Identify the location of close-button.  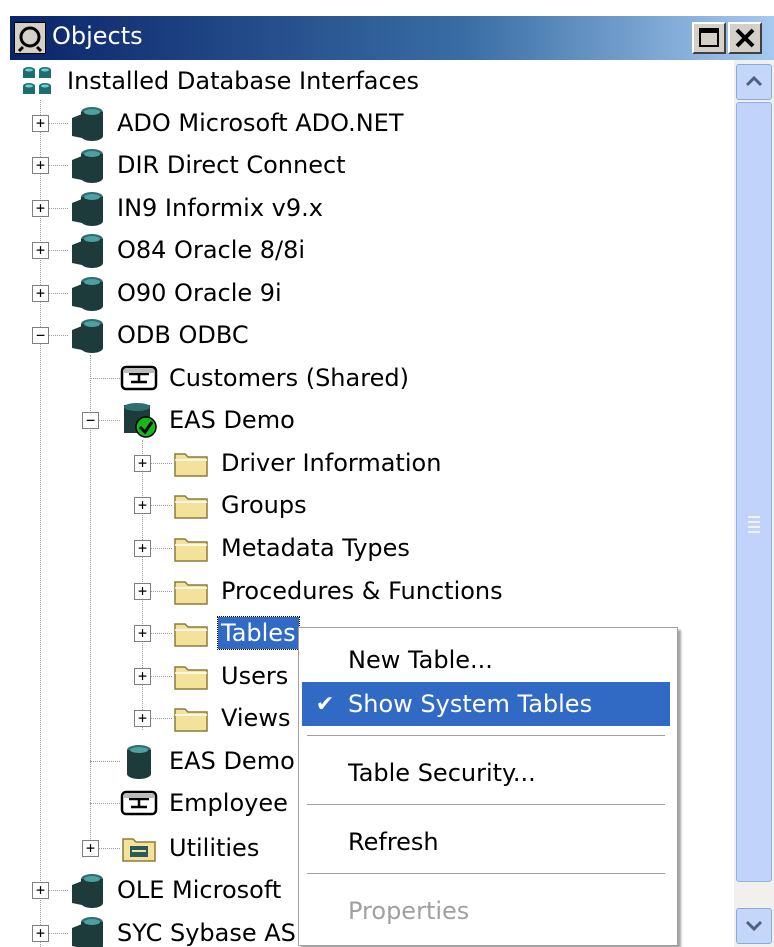
(745, 38).